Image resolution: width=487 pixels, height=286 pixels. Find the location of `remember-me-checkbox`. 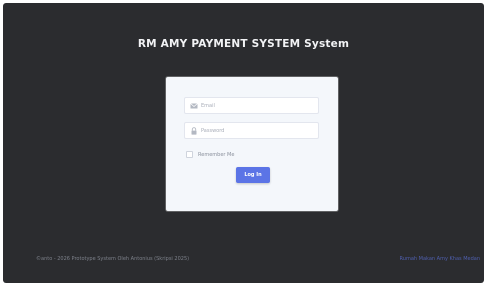

remember-me-checkbox is located at coordinates (189, 154).